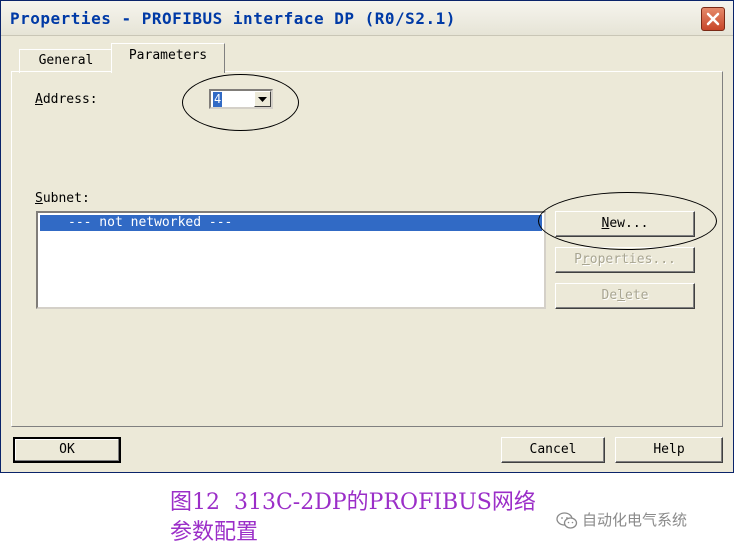 This screenshot has width=736, height=552. What do you see at coordinates (39, 99) in the screenshot?
I see `address-label-accel: A` at bounding box center [39, 99].